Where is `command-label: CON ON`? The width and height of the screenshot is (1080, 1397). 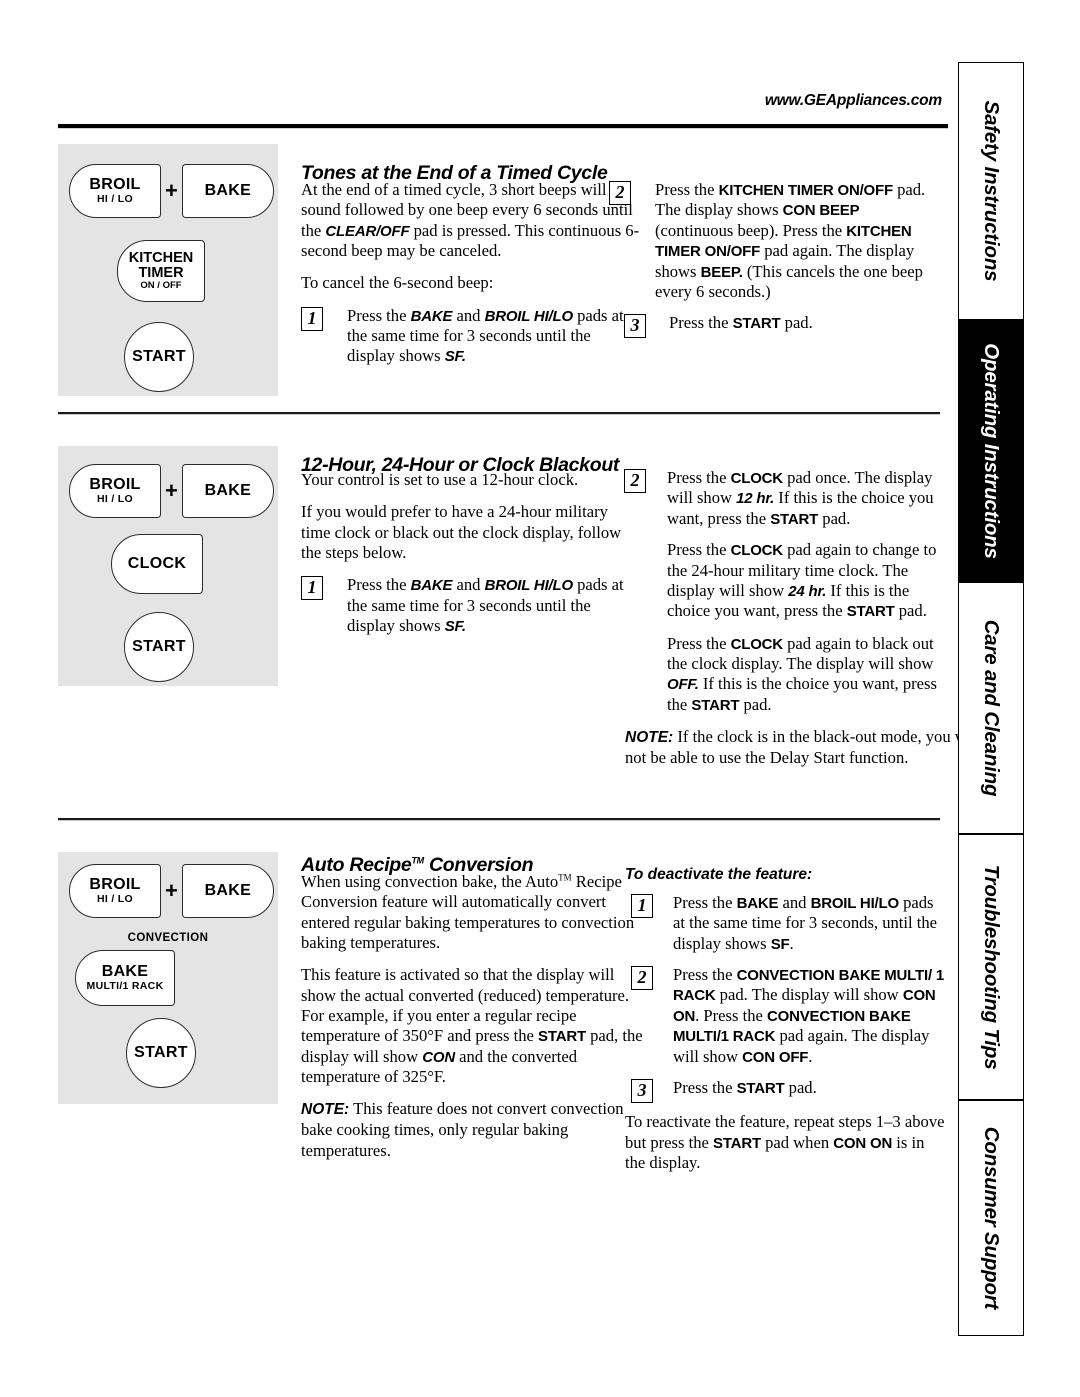
command-label: CON ON is located at coordinates (863, 1143).